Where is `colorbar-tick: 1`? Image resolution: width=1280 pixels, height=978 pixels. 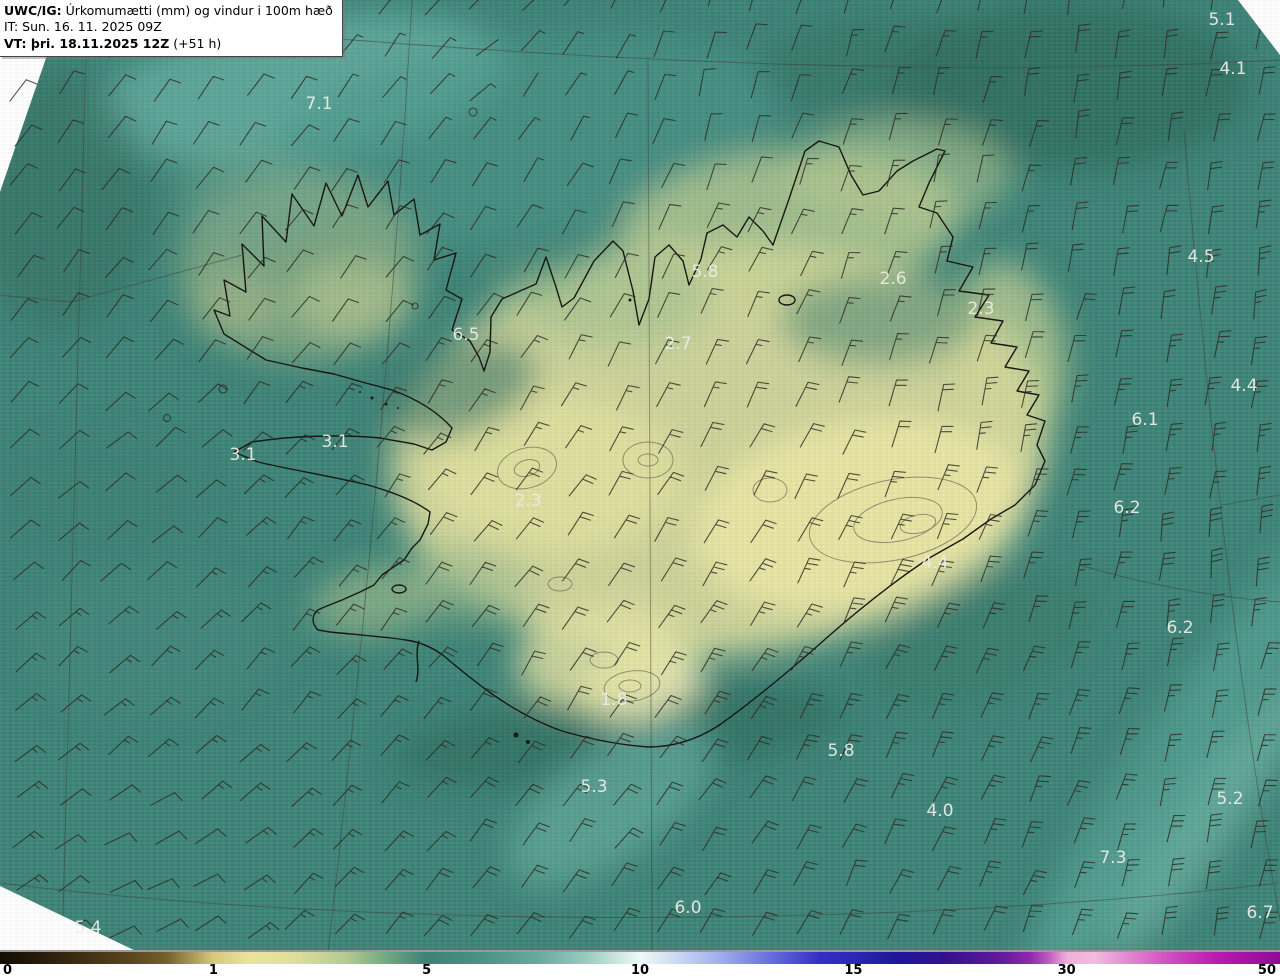 colorbar-tick: 1 is located at coordinates (213, 970).